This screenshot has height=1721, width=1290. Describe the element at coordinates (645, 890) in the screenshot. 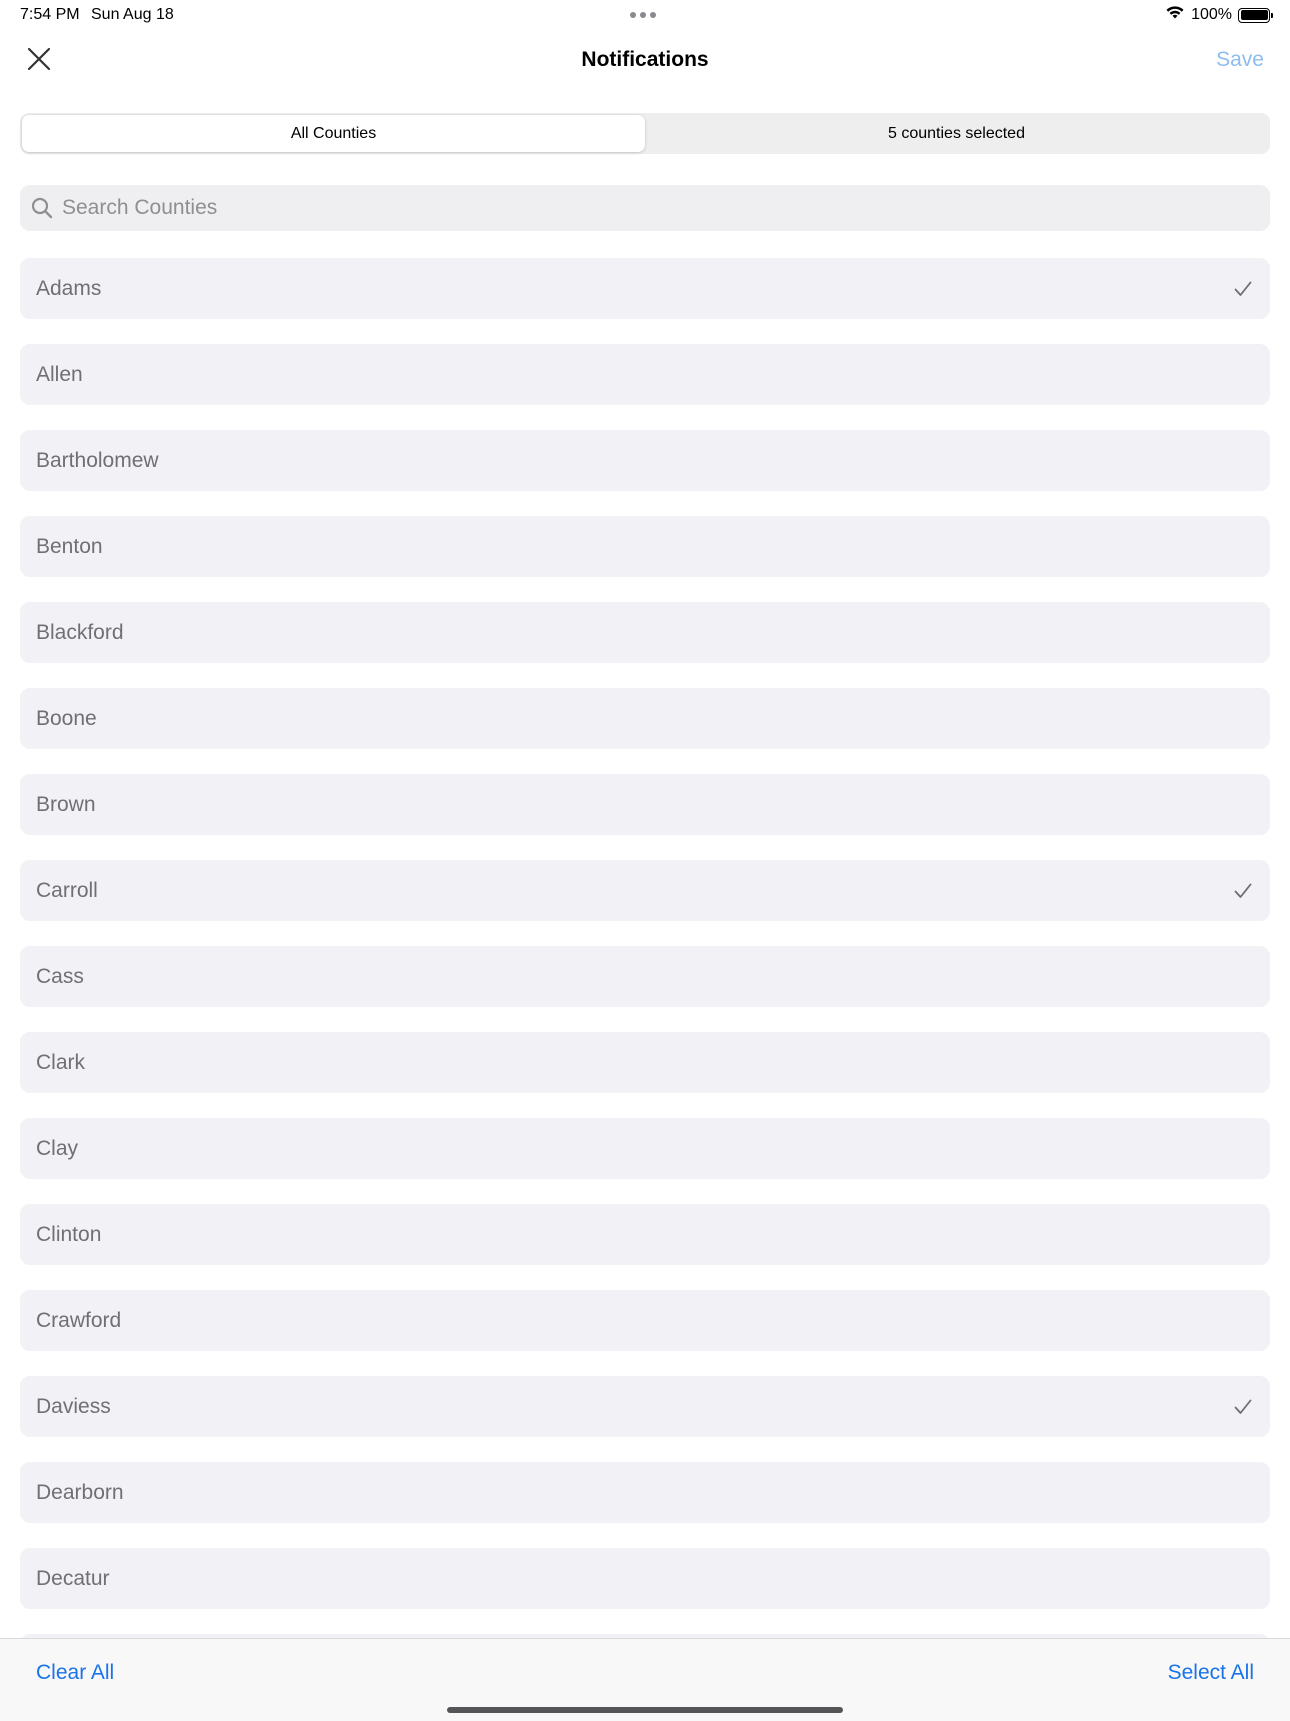

I see `county-row: Carroll` at that location.